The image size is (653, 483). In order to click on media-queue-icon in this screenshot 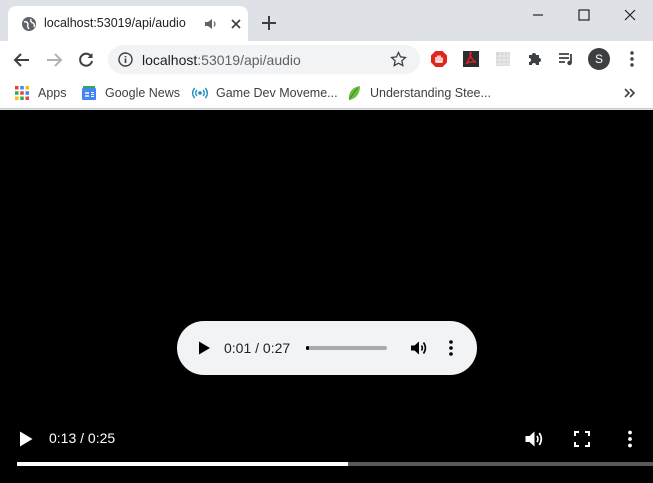, I will do `click(566, 59)`.